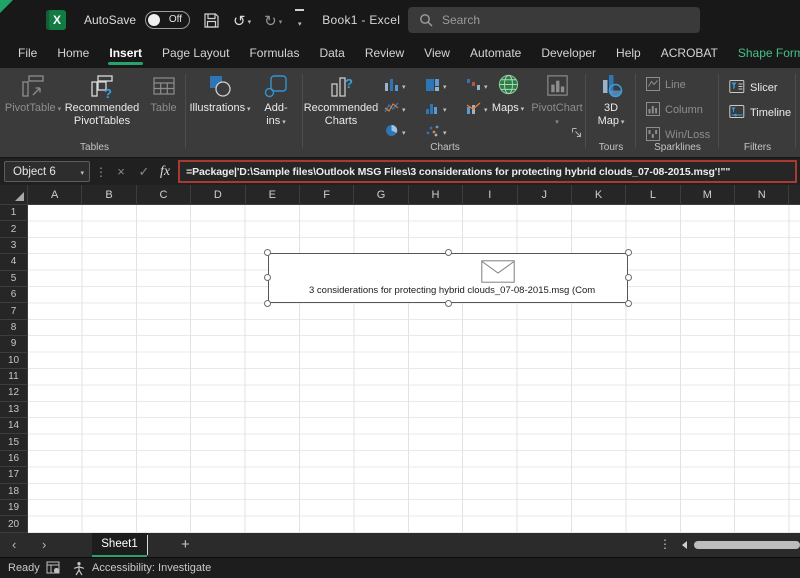 Image resolution: width=800 pixels, height=578 pixels. Describe the element at coordinates (14, 278) in the screenshot. I see `row-header-5: 5` at that location.